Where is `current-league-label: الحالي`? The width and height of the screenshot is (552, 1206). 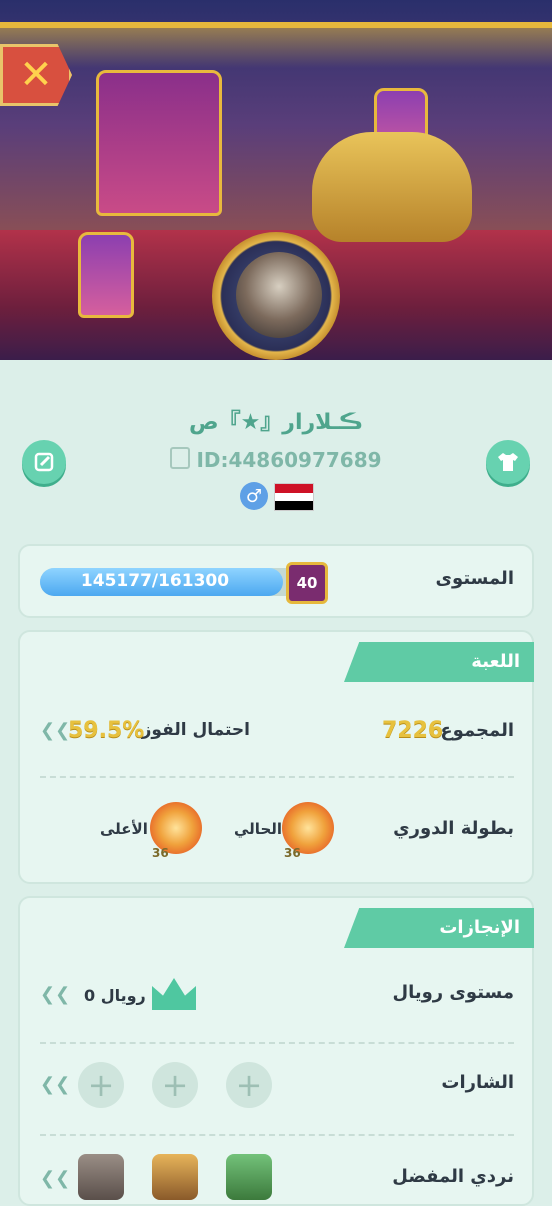
current-league-label: الحالي is located at coordinates (258, 829).